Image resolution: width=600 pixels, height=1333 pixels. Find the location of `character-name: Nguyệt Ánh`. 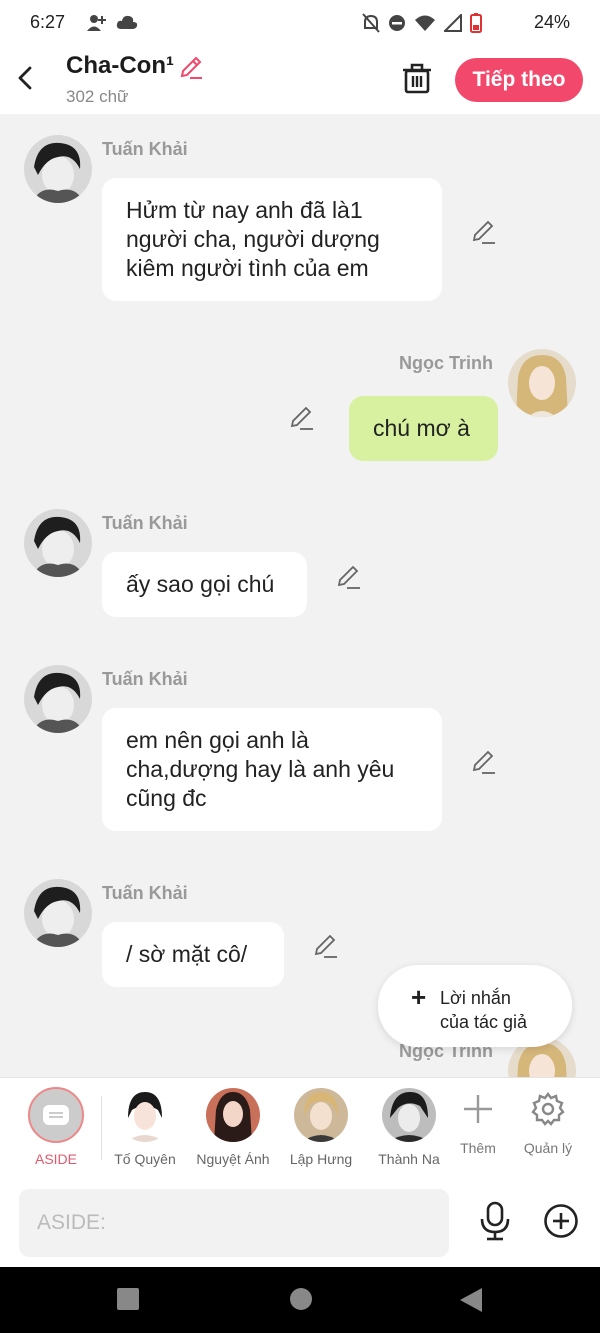

character-name: Nguyệt Ánh is located at coordinates (233, 1159).